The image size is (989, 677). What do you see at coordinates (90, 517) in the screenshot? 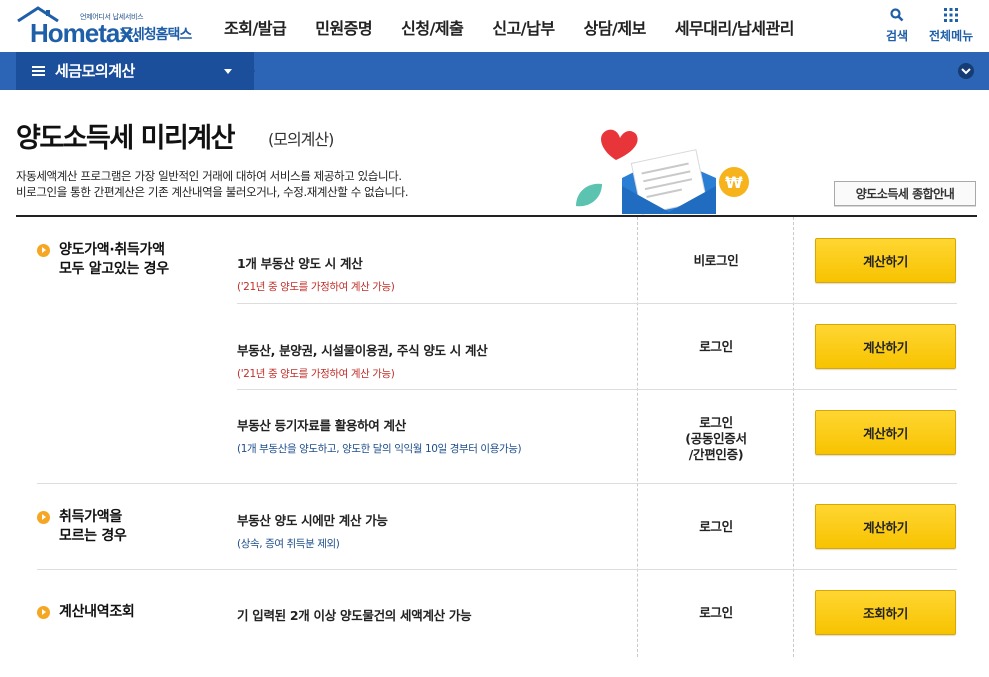
I see `category-label-line1: 취득가액을` at bounding box center [90, 517].